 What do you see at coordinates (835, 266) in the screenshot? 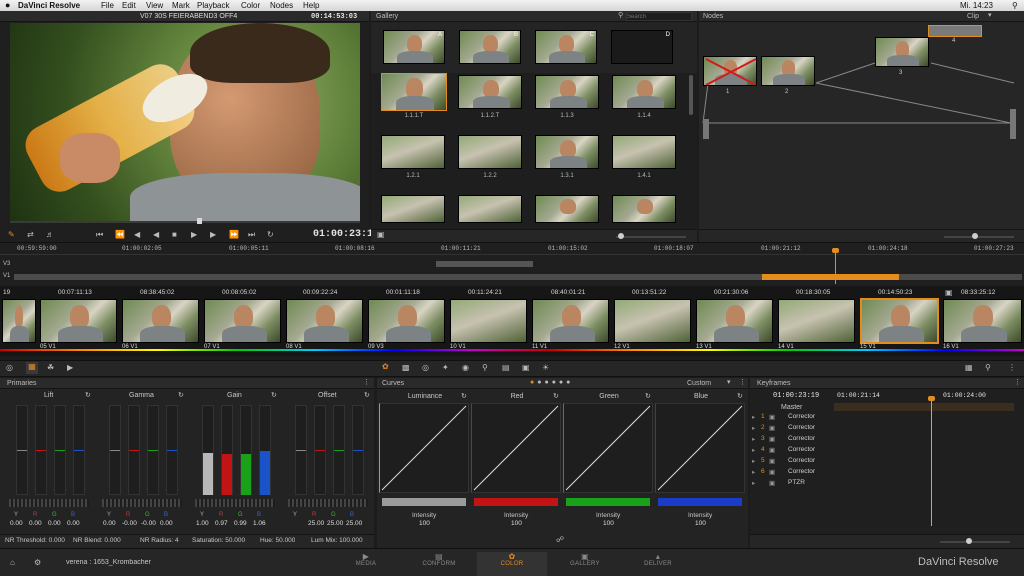
I see `timeline-playhead` at bounding box center [835, 266].